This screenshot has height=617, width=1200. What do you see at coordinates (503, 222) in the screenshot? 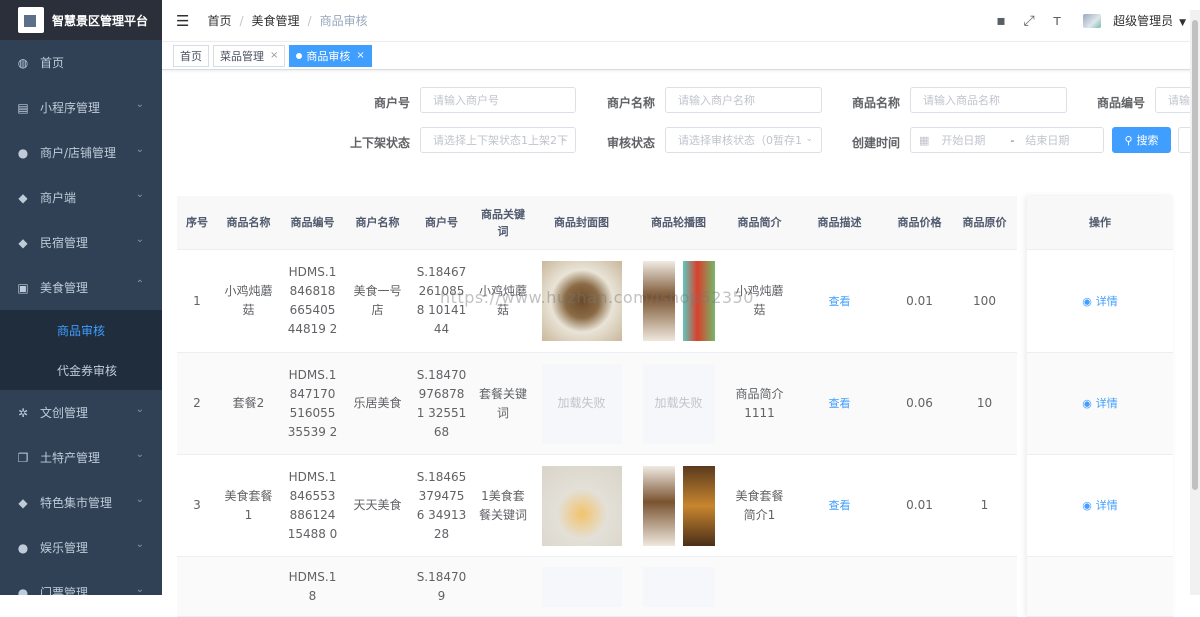
I see `column-header: 商品关键词` at bounding box center [503, 222].